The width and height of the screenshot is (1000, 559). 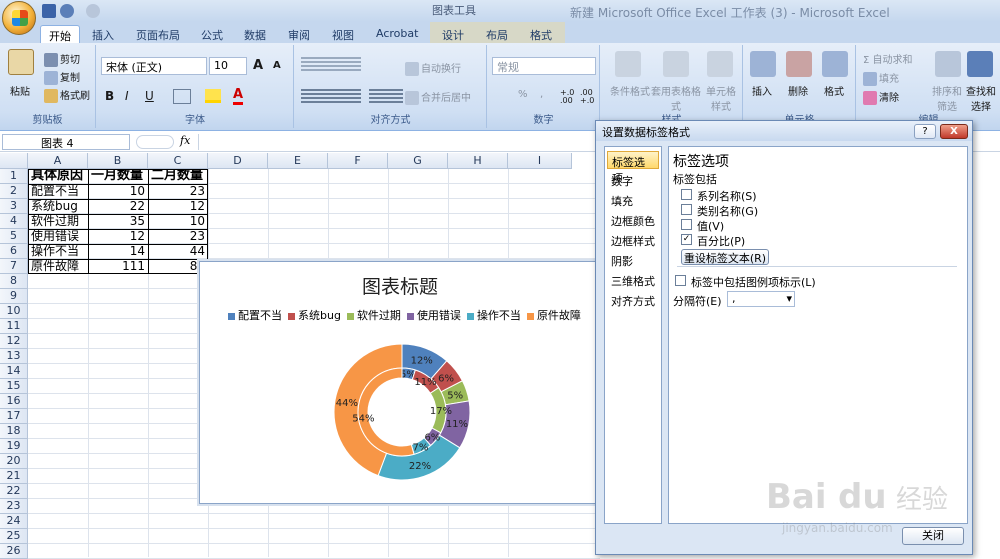 I want to click on reset-label-text-button: 重设标签文本(R), so click(x=725, y=257).